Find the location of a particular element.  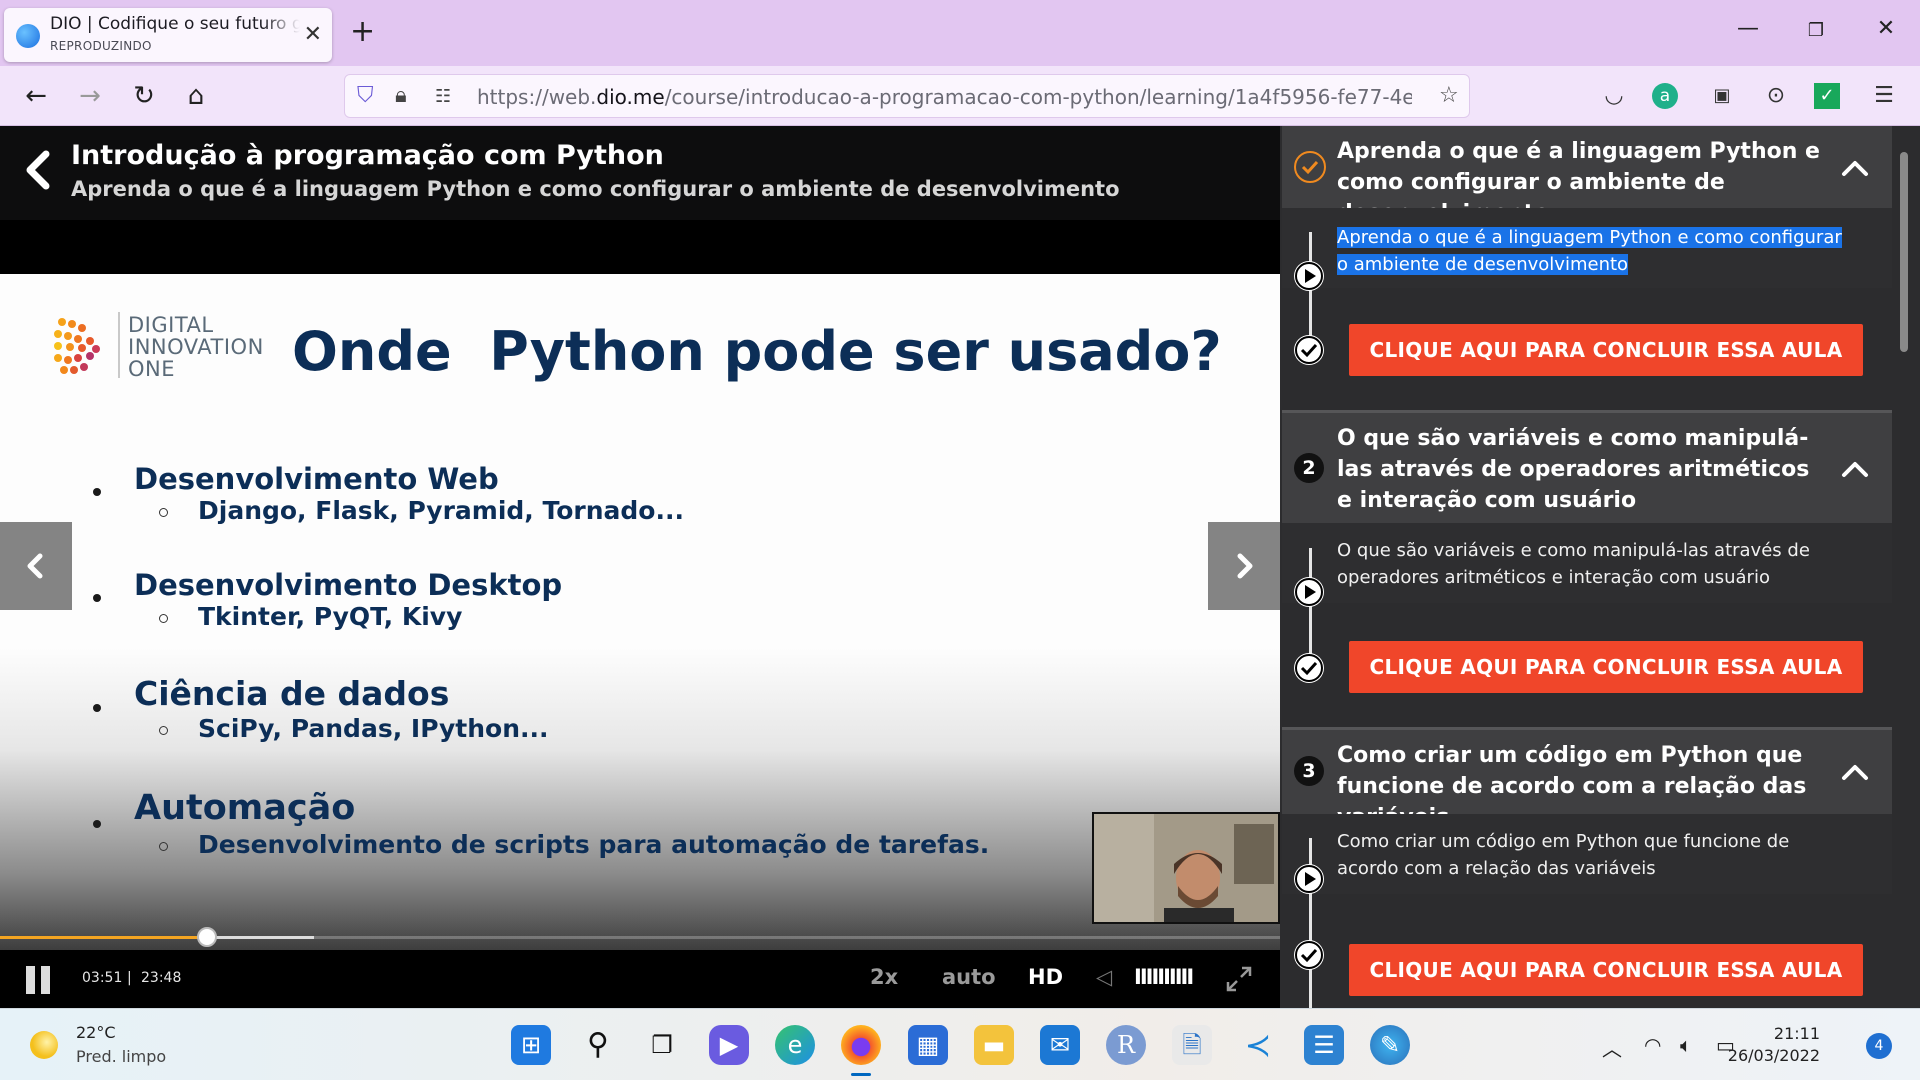

volume-tray-icon: 🔈︎ is located at coordinates (1686, 1045).